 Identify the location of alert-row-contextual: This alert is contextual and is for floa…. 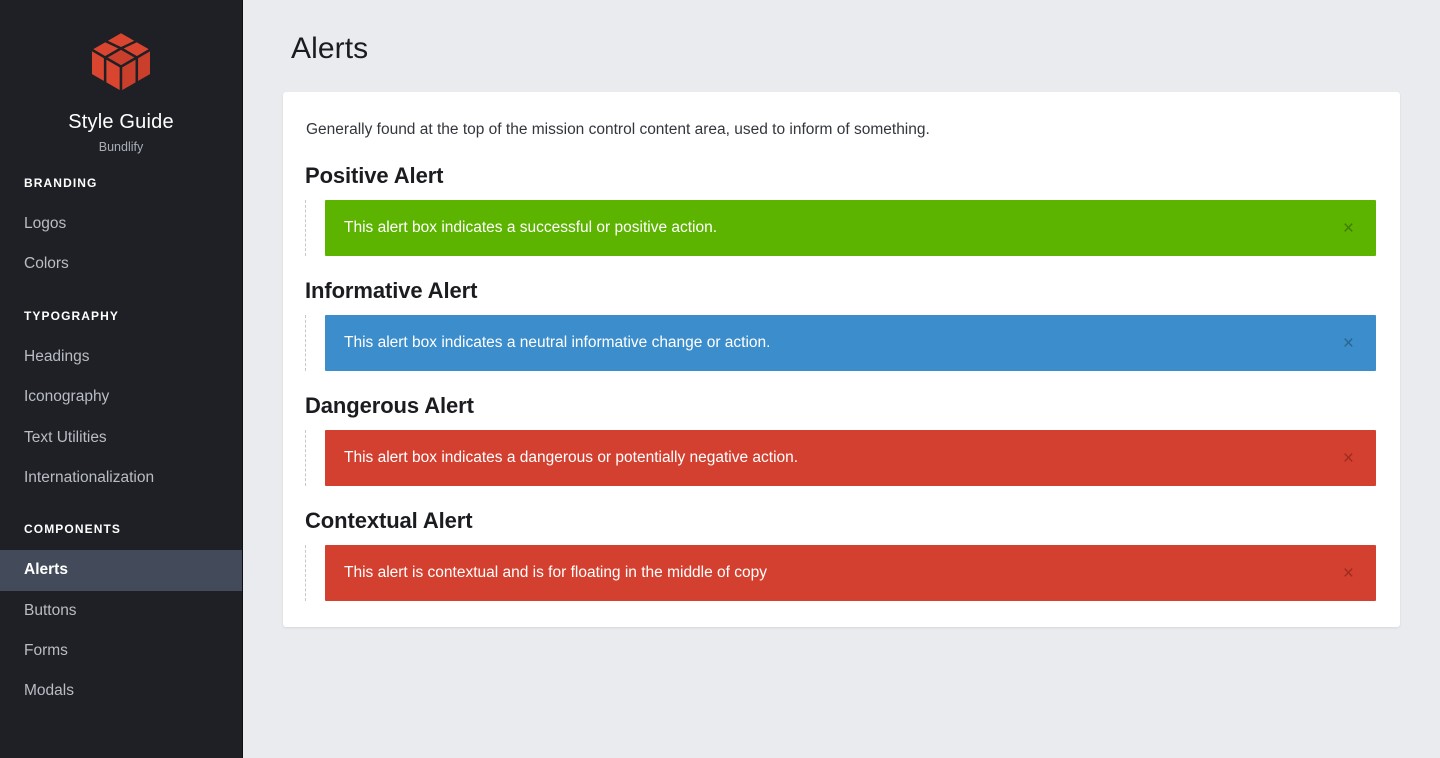
(840, 573).